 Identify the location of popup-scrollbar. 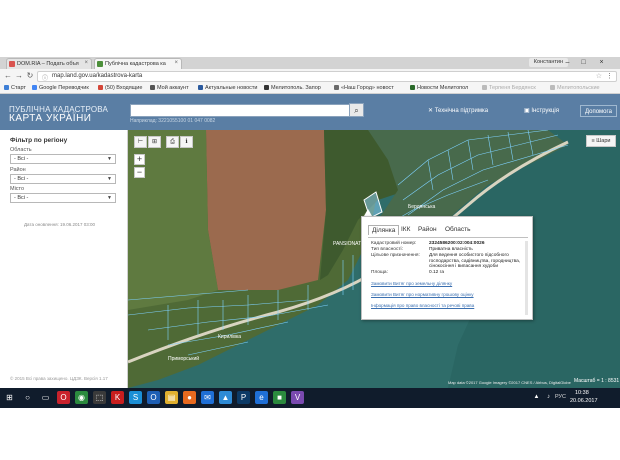
(526, 278).